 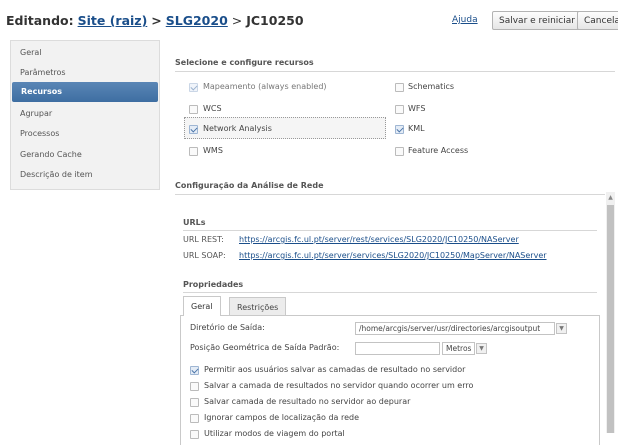 What do you see at coordinates (431, 86) in the screenshot?
I see `capability-label-schematics: Schematics` at bounding box center [431, 86].